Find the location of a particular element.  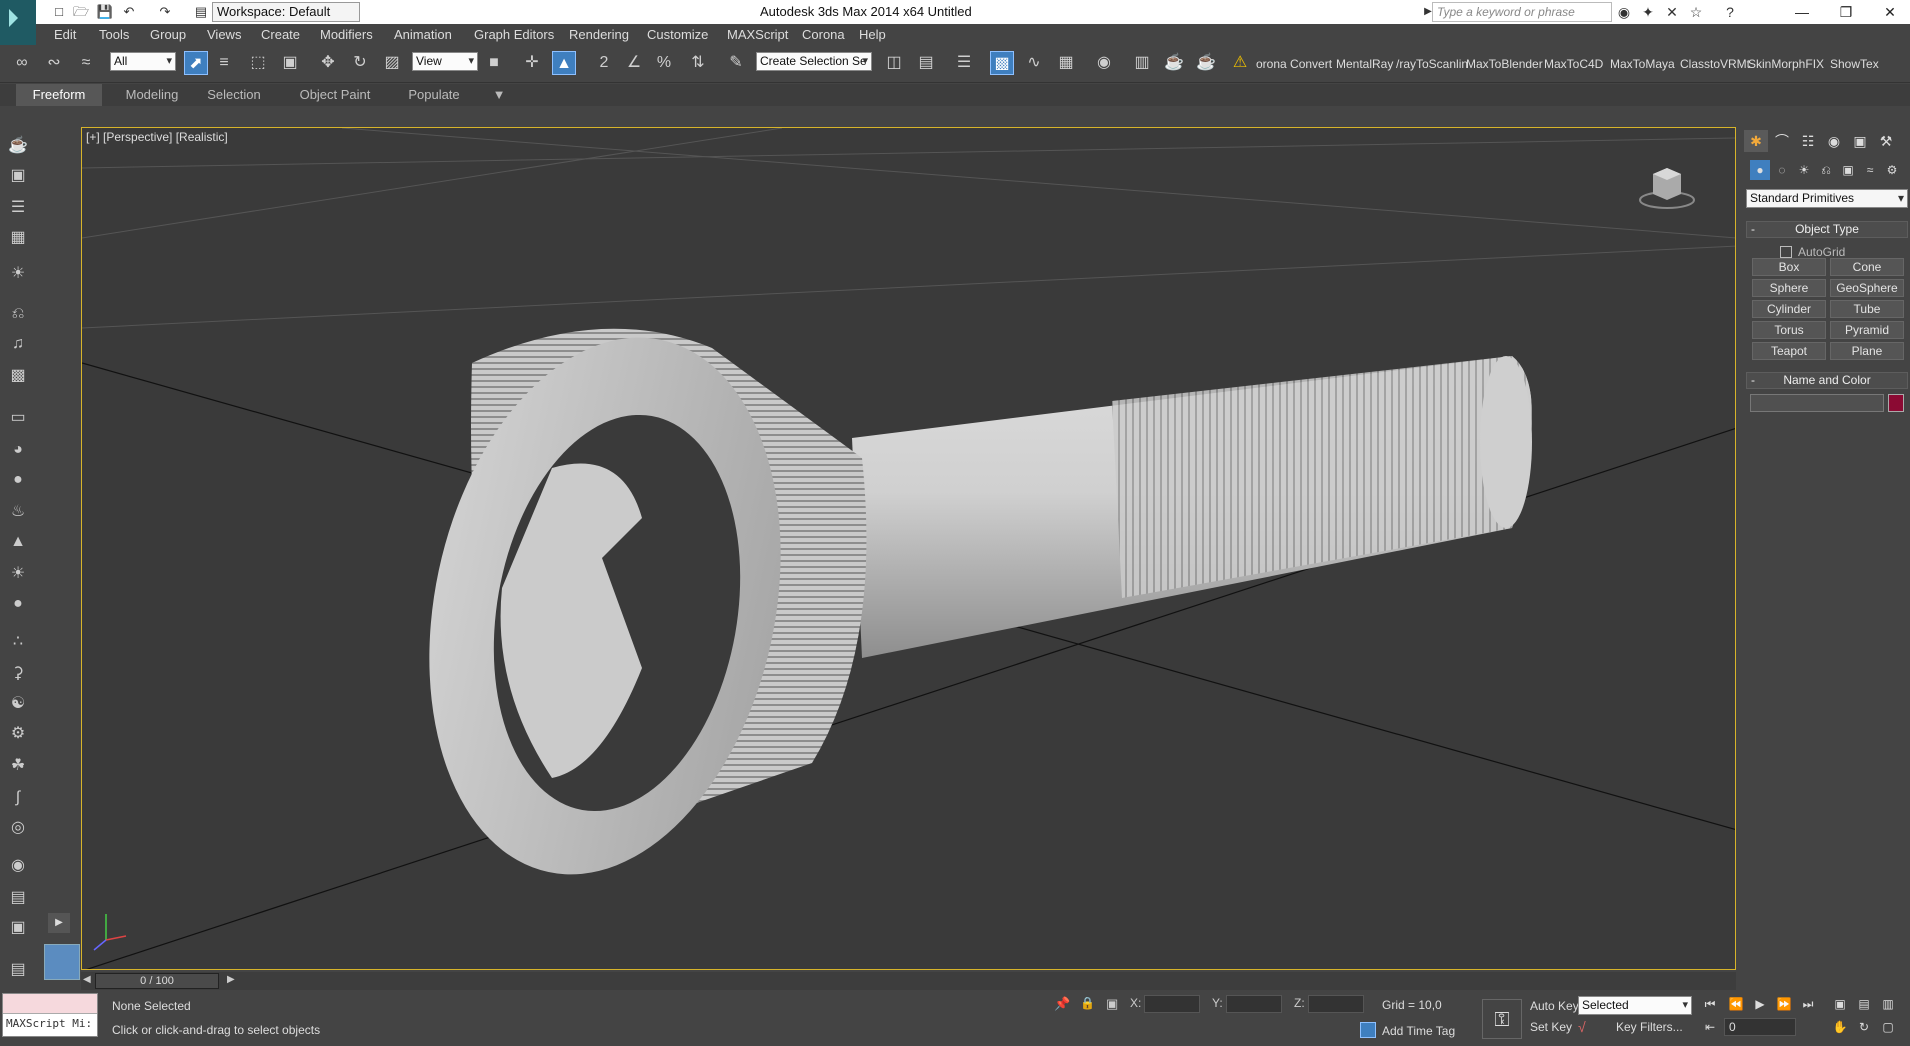

plugin-show-tex: ShowTex is located at coordinates (1854, 64).